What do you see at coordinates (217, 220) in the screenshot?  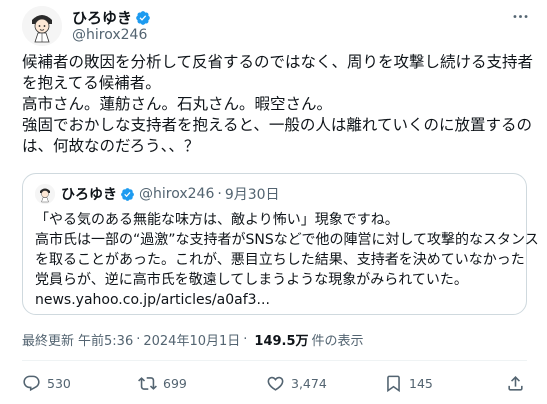 I see `quoted-text-line: 「やる気のある無能な味方は、敵より怖い」現象ですね。` at bounding box center [217, 220].